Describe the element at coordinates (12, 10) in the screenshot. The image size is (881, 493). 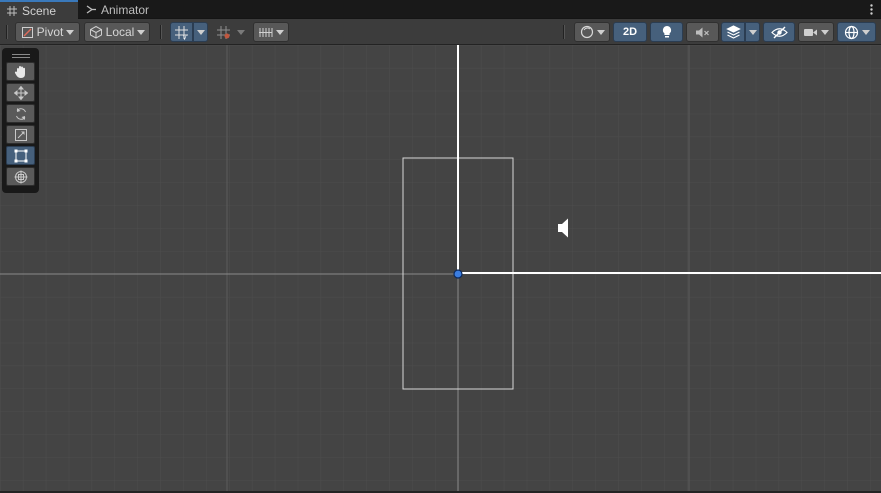
I see `scene-grid-icon` at that location.